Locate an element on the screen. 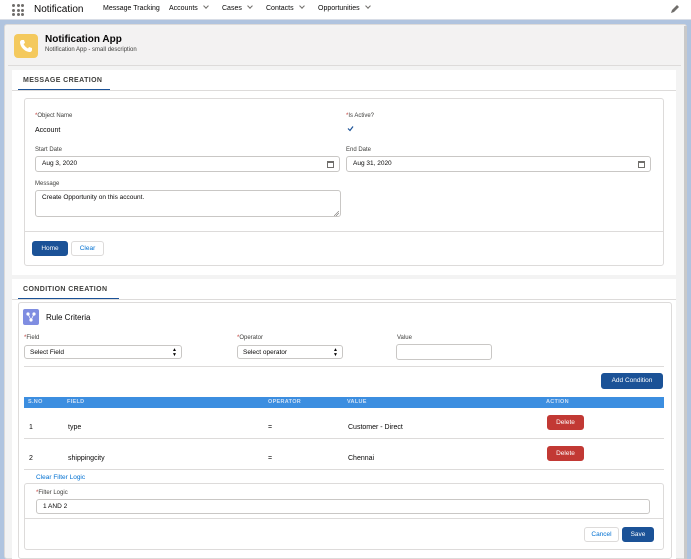  end-date-label: End Date is located at coordinates (359, 150).